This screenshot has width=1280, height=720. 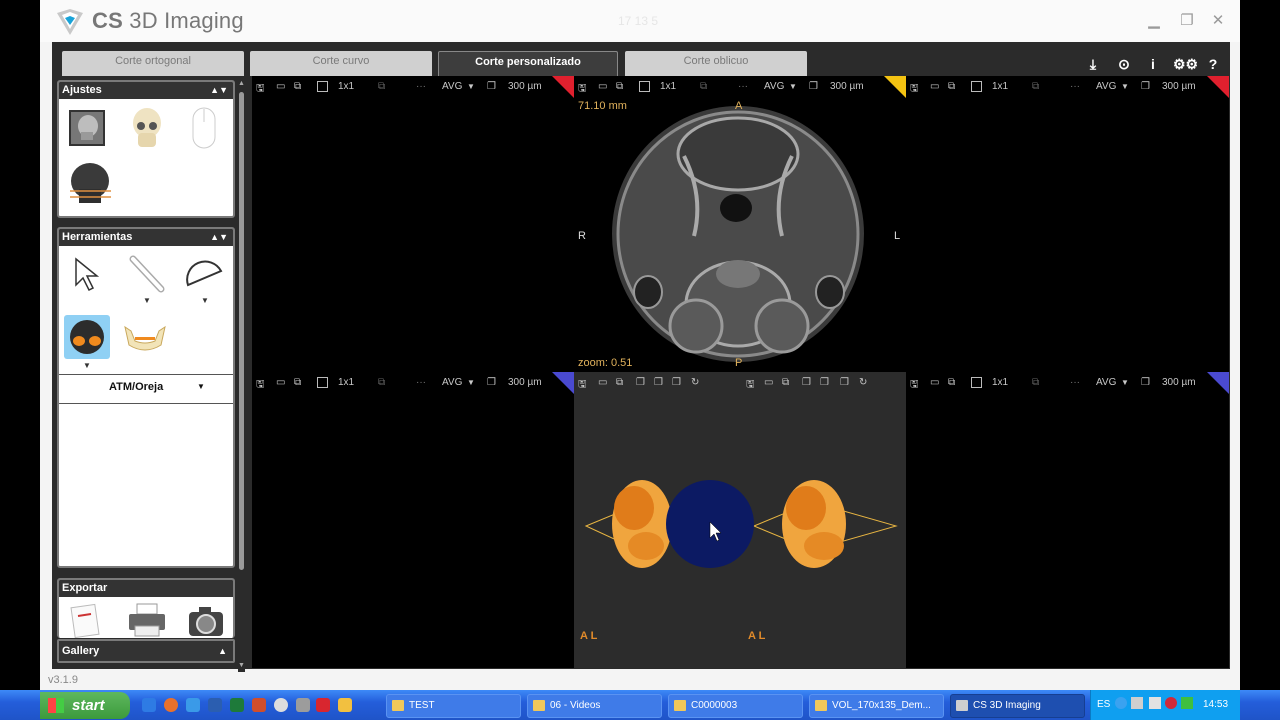 What do you see at coordinates (1187, 21) in the screenshot?
I see `maximize-button: ❐` at bounding box center [1187, 21].